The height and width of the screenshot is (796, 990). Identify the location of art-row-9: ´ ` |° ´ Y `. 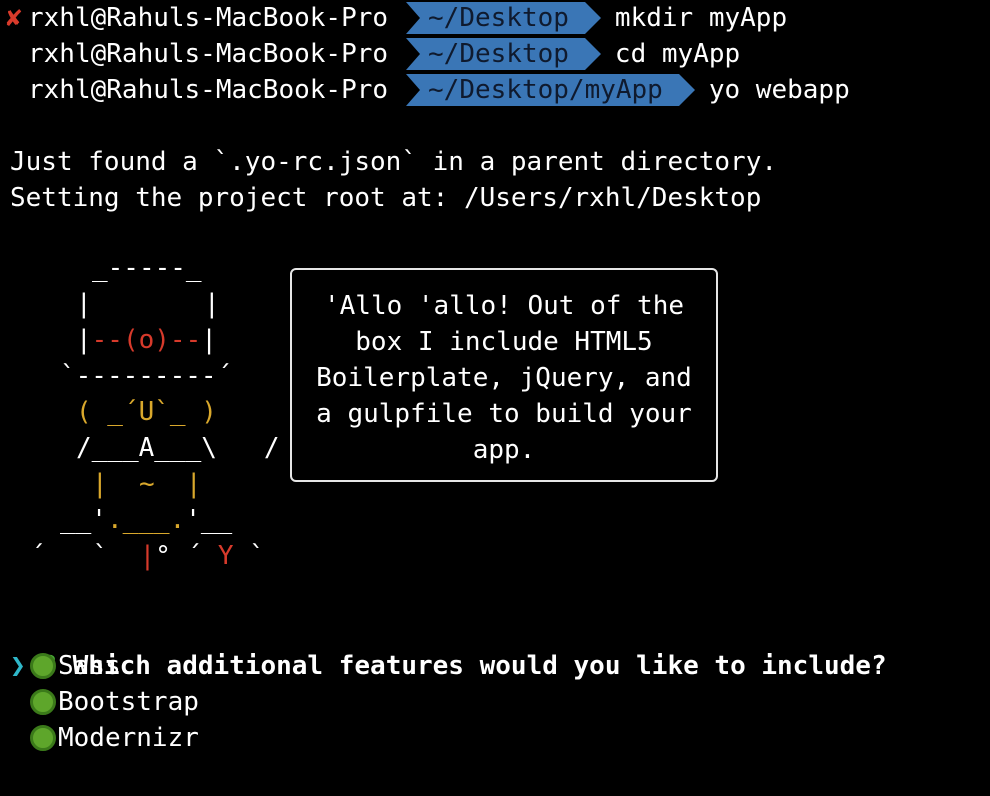
(147, 556).